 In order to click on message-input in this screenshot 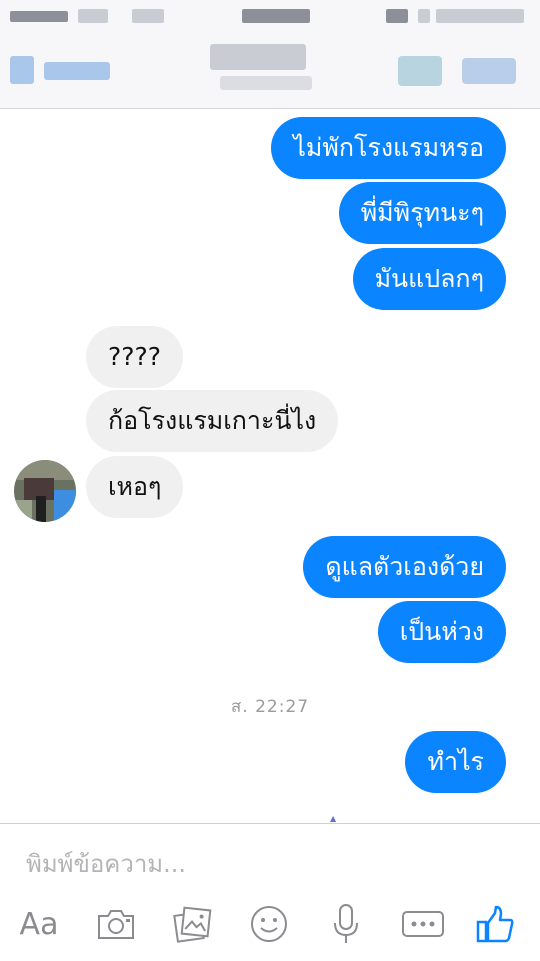, I will do `click(266, 864)`.